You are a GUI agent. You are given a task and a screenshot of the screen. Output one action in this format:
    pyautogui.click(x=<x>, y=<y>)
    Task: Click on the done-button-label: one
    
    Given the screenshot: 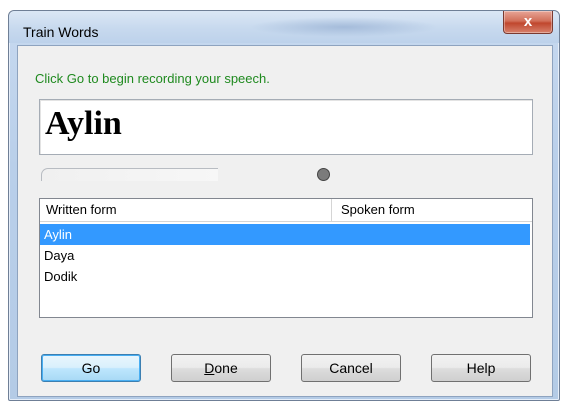 What is the action you would take?
    pyautogui.click(x=226, y=368)
    